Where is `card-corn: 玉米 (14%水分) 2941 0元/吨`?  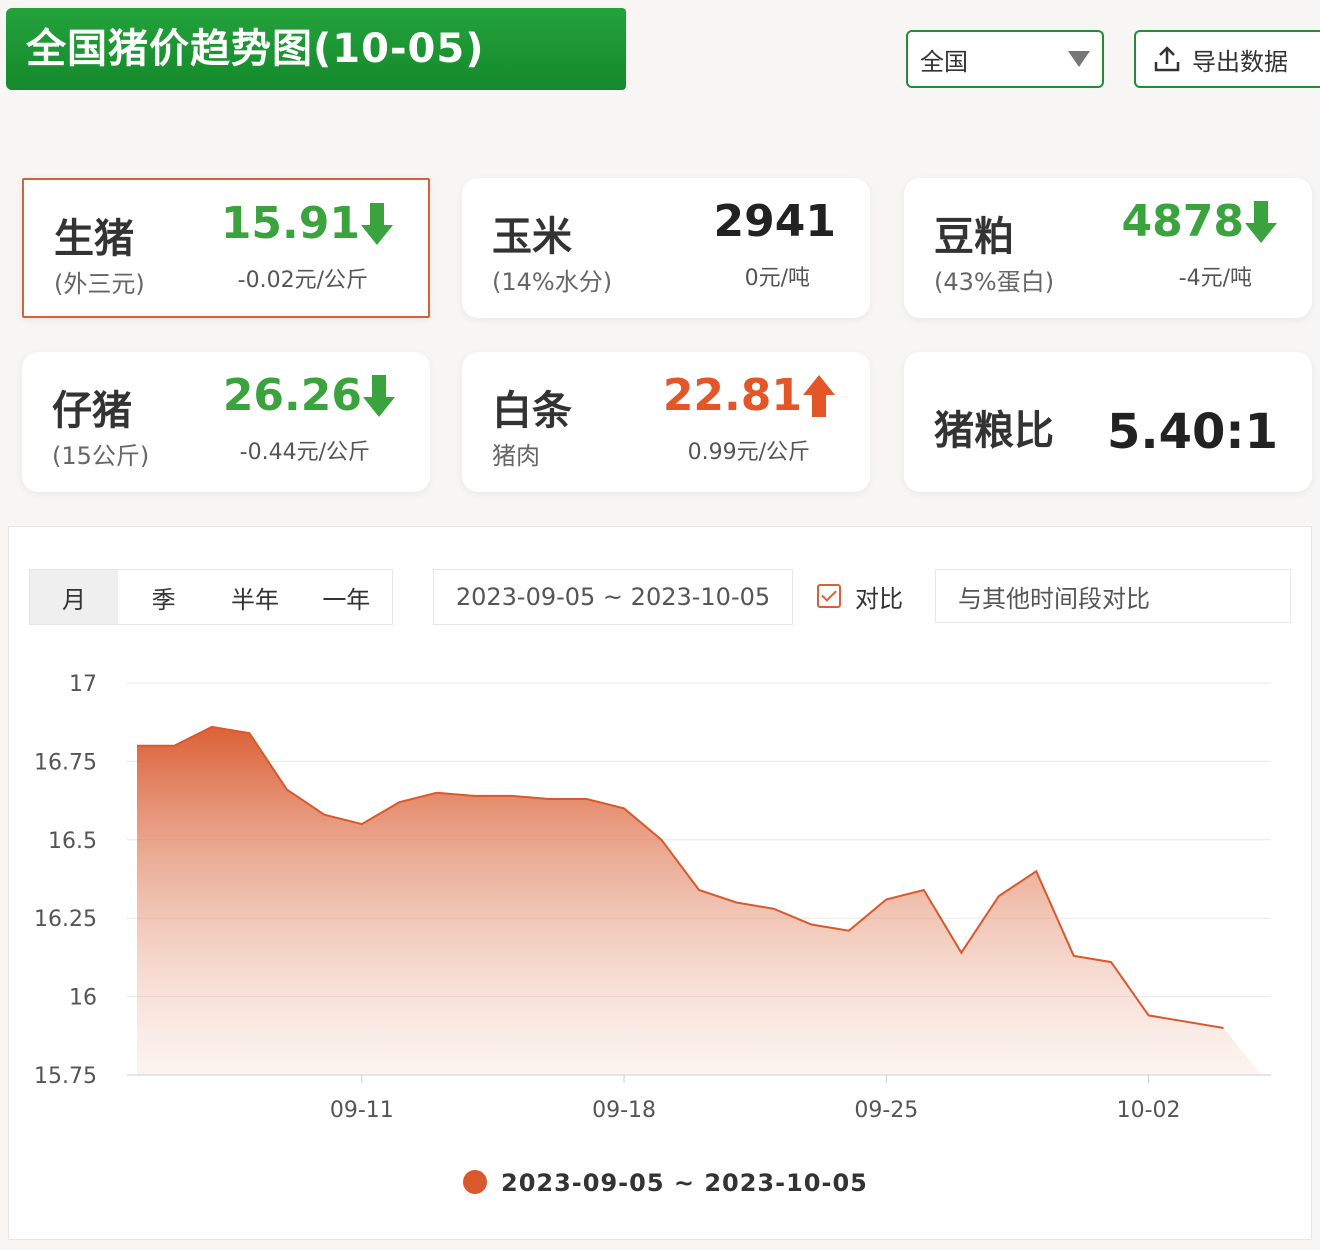
card-corn: 玉米 (14%水分) 2941 0元/吨 is located at coordinates (666, 248).